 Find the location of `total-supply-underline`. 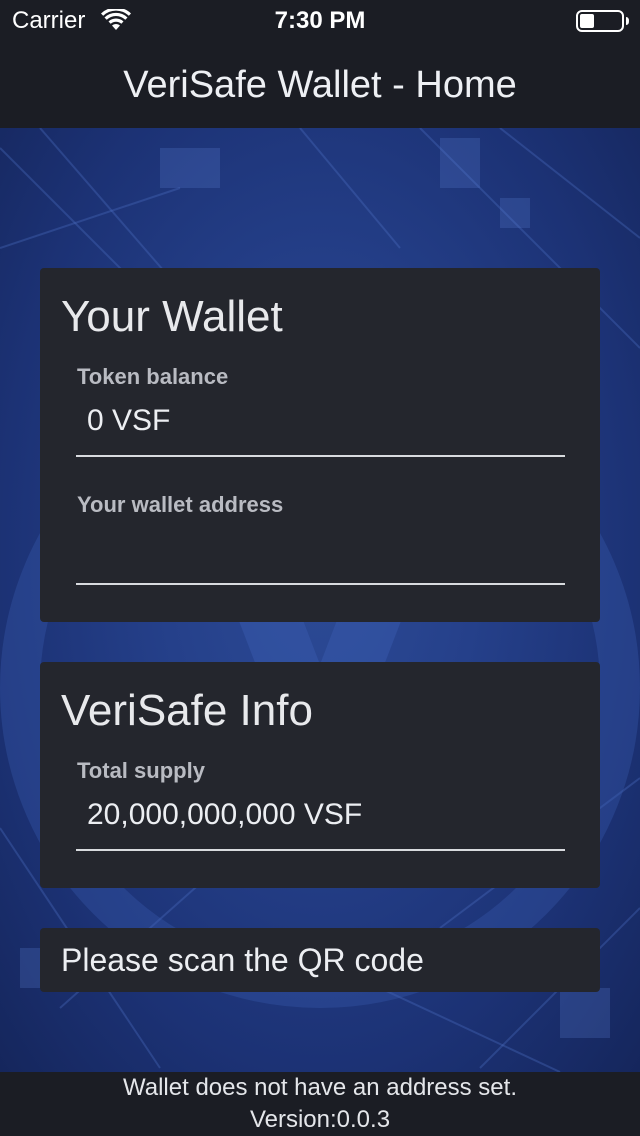

total-supply-underline is located at coordinates (320, 850).